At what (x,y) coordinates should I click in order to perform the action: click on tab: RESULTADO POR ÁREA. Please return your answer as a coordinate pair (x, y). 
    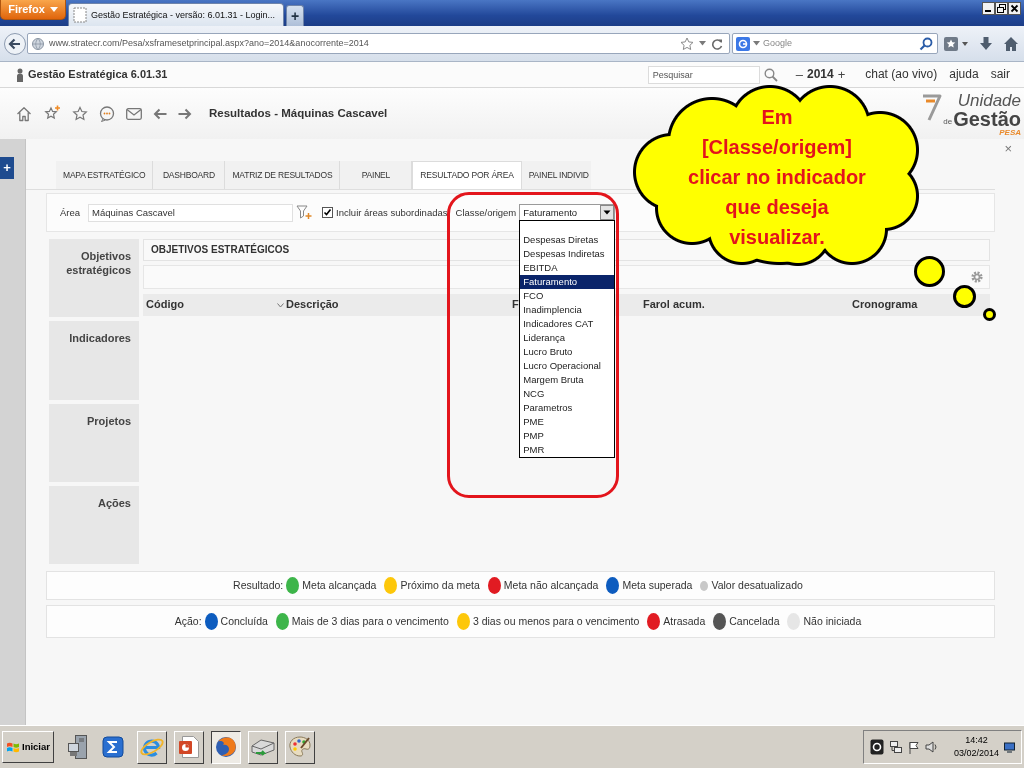
    Looking at the image, I should click on (467, 175).